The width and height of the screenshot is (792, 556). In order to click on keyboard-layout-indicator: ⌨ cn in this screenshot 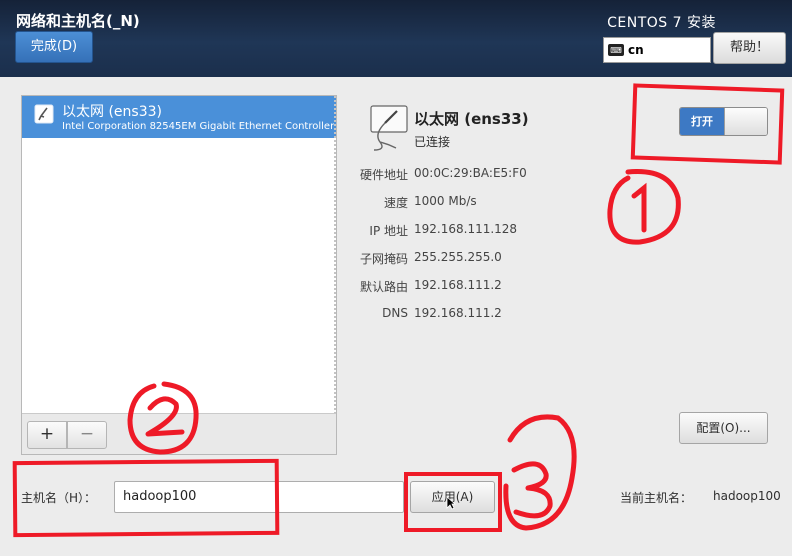, I will do `click(657, 50)`.